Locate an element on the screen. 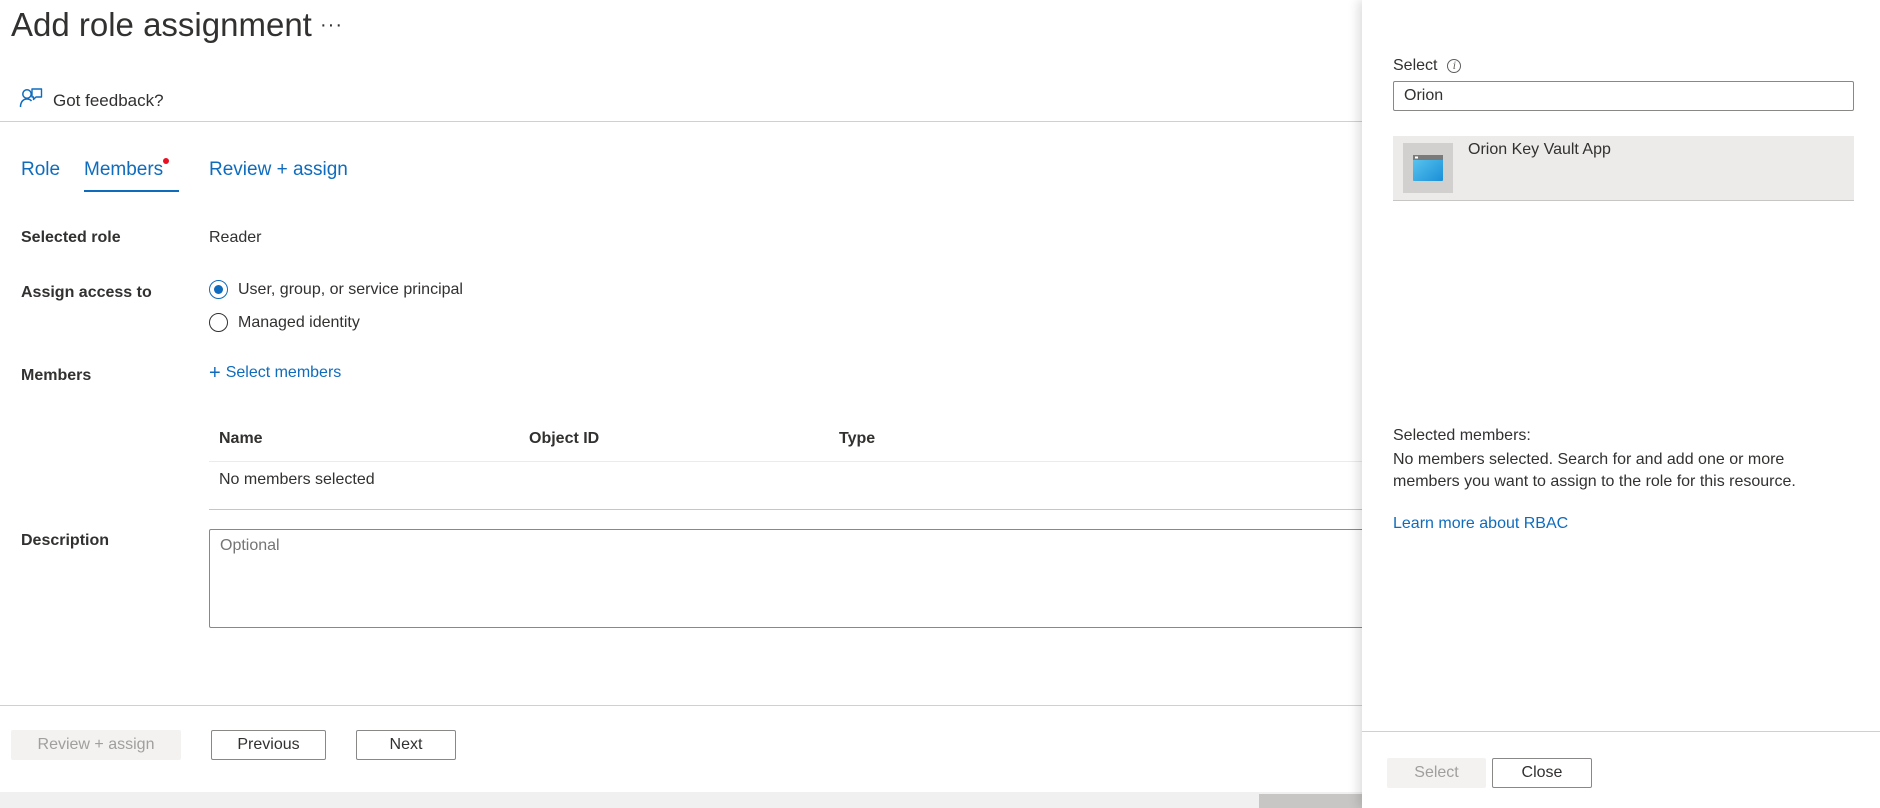  select-members-link: + Select members is located at coordinates (275, 373).